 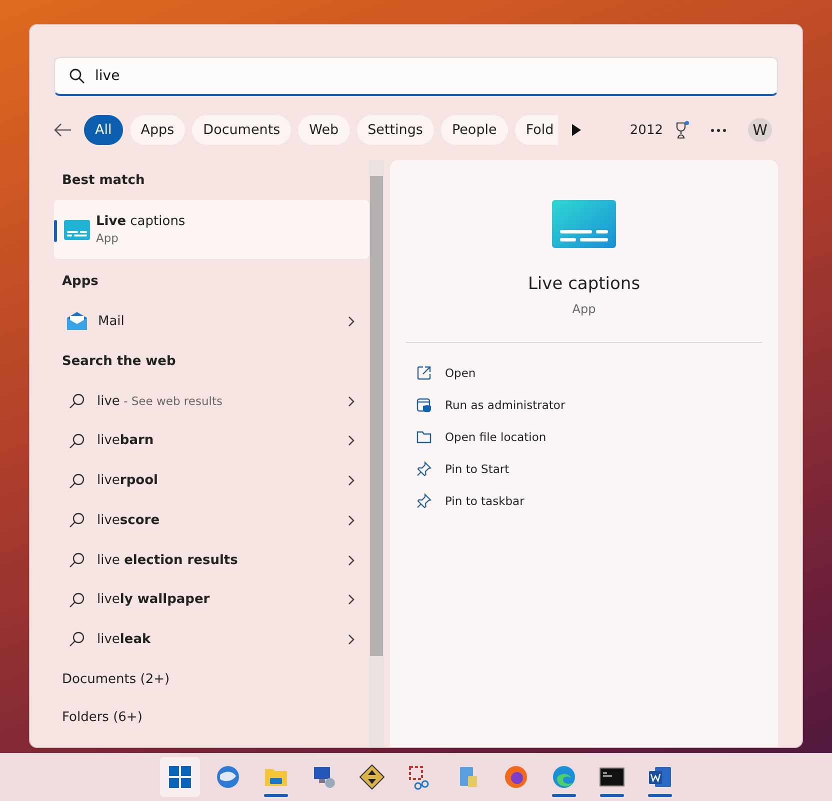 I want to click on best-match-item: Live captions App, so click(x=211, y=229).